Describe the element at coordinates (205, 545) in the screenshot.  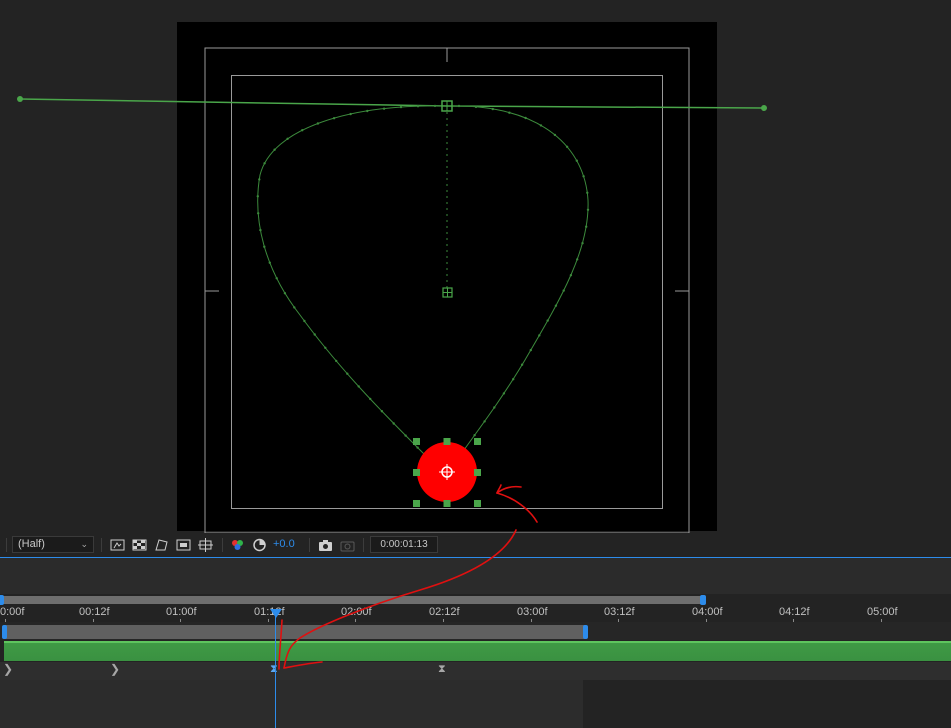
I see `guides-icon` at that location.